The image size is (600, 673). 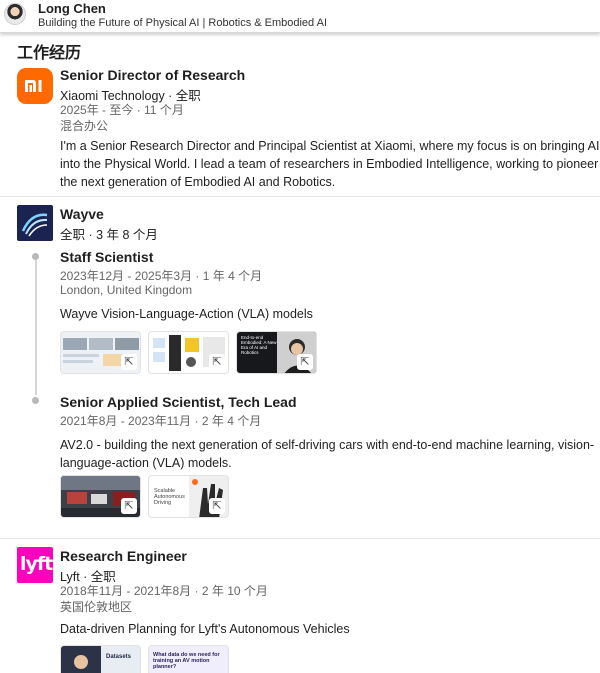 I want to click on section-title-experience: 工作经历, so click(x=49, y=53).